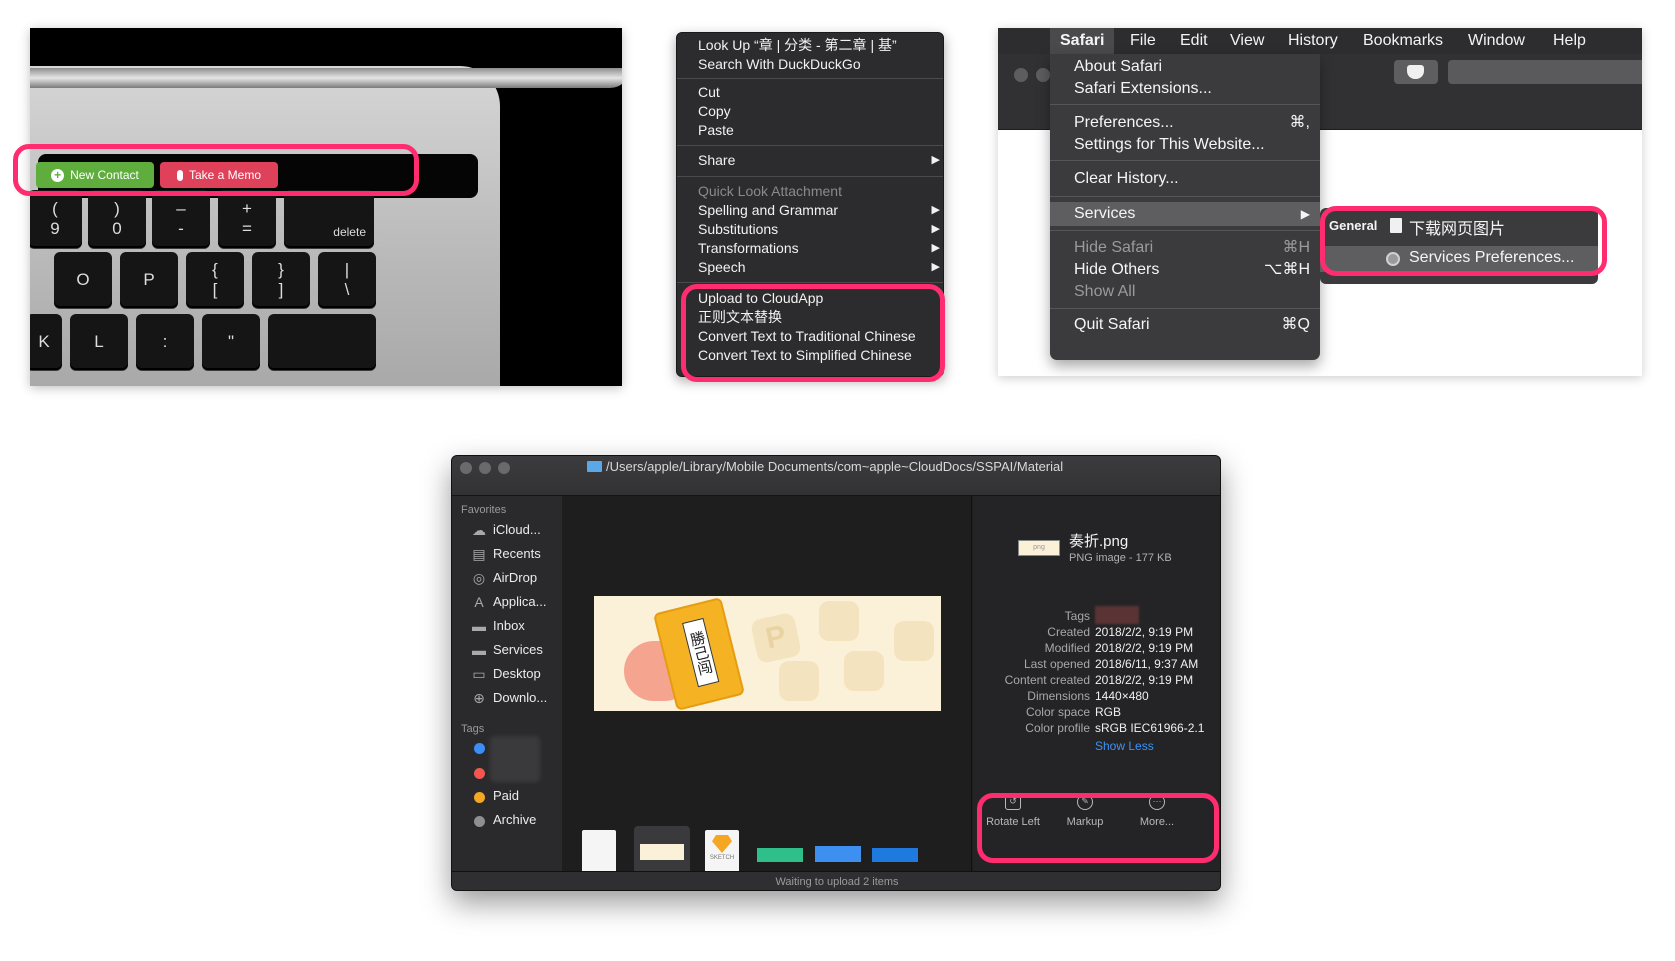 This screenshot has width=1675, height=961. Describe the element at coordinates (329, 219) in the screenshot. I see `key-delete: delete` at that location.